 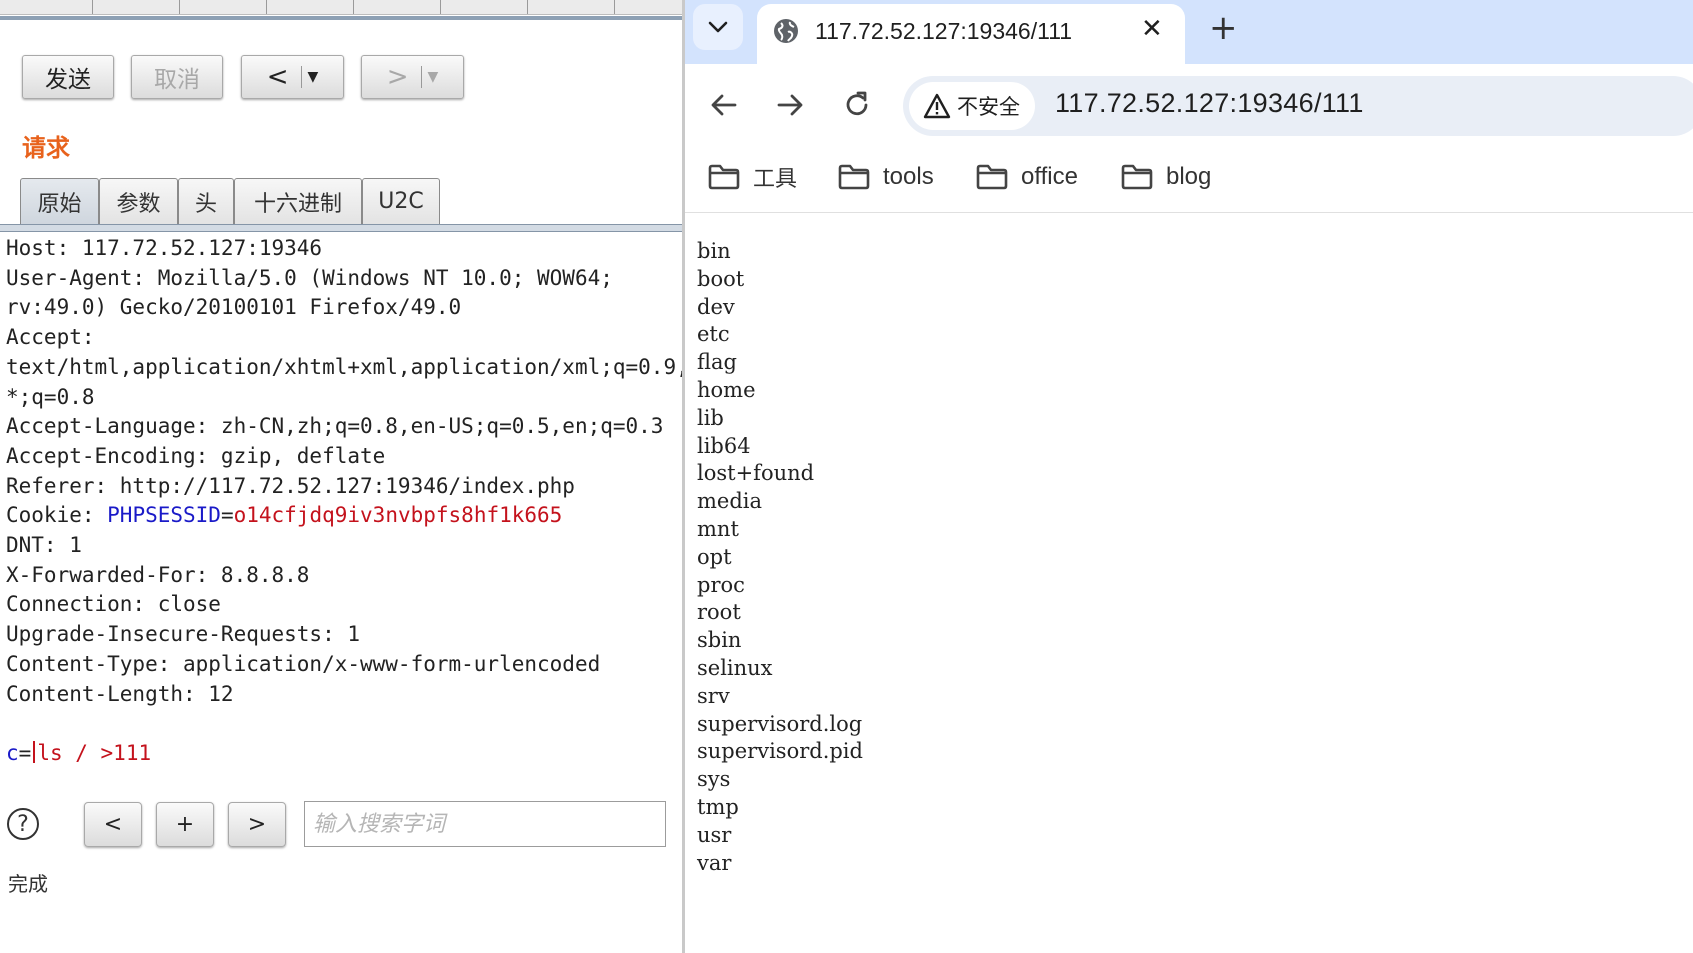 What do you see at coordinates (234, 307) in the screenshot?
I see `request-line: rv:49.0) Gecko/20100101 Firefox/49.0` at bounding box center [234, 307].